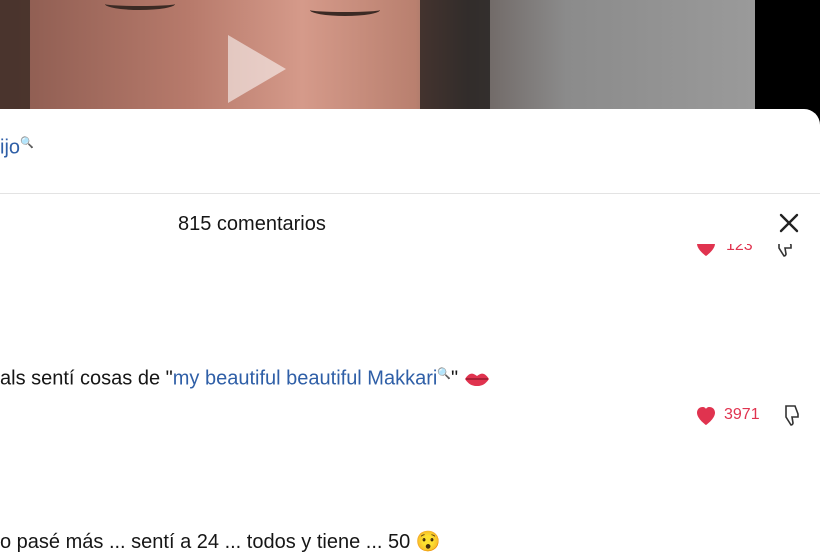  I want to click on top-link-text: ijo, so click(10, 148).